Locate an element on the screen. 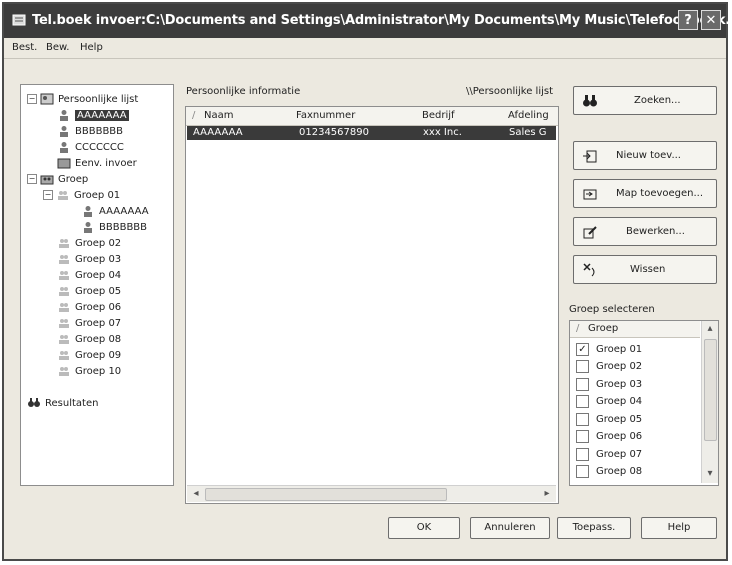 The height and width of the screenshot is (565, 732). scroll-down-icon: ▾ is located at coordinates (710, 474).